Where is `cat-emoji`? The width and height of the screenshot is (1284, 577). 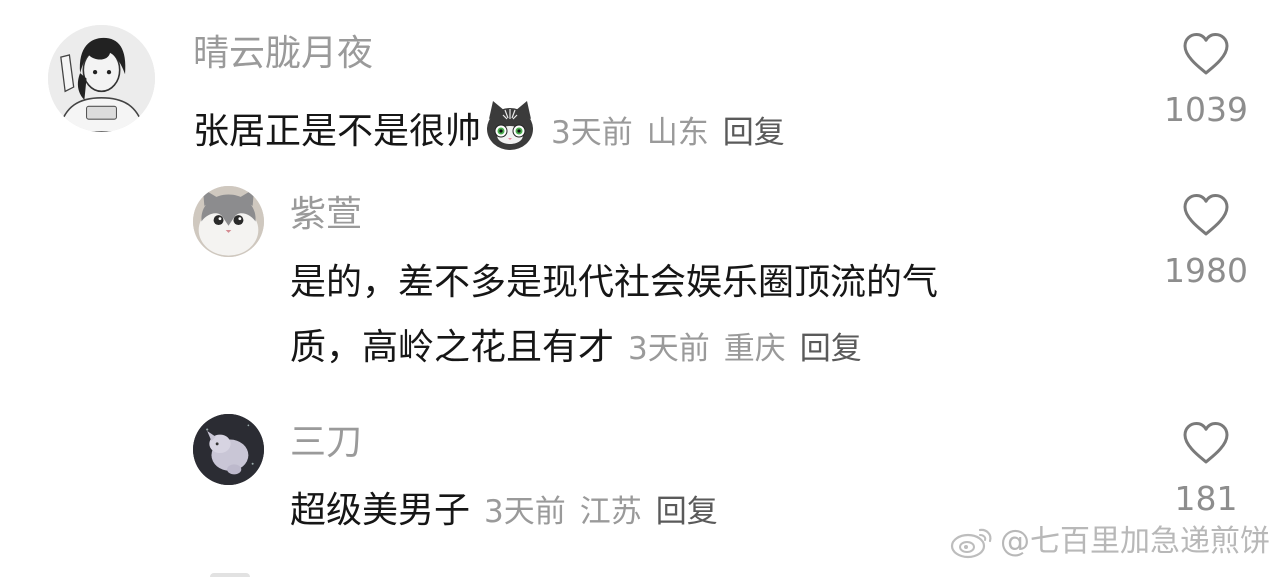 cat-emoji is located at coordinates (510, 126).